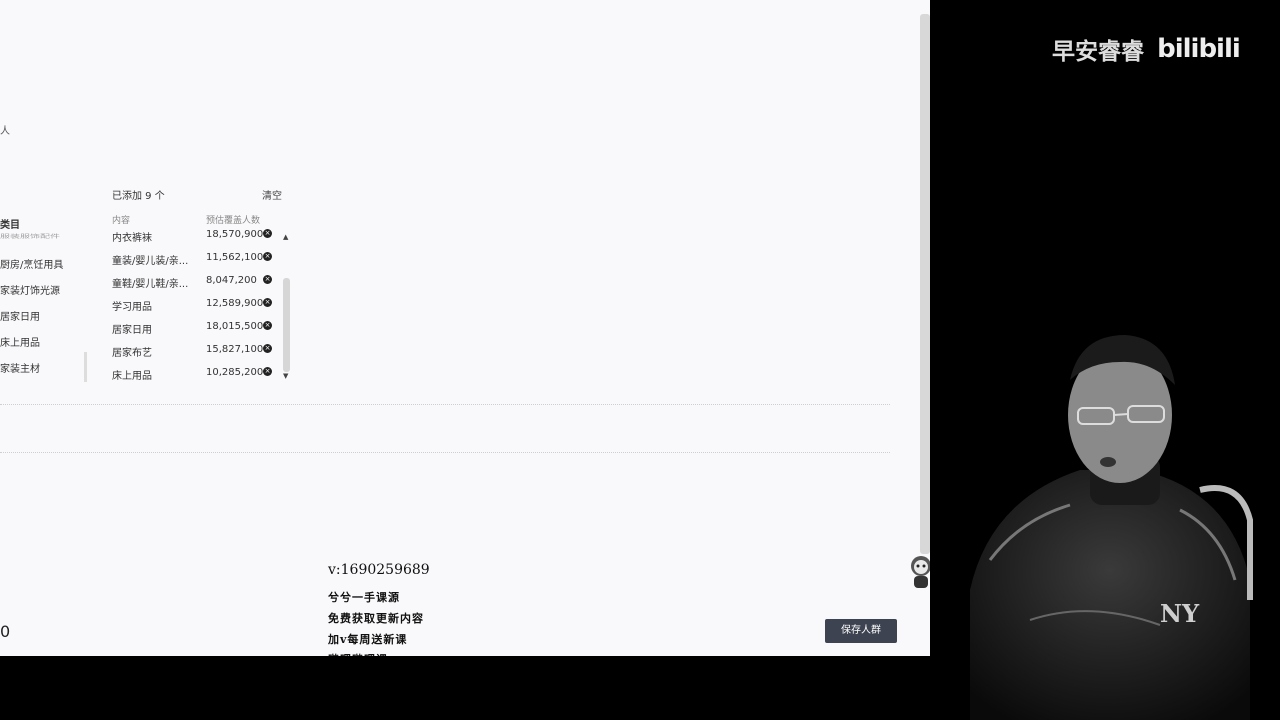 The width and height of the screenshot is (1280, 720). I want to click on selected-row-value: 18,015,500, so click(235, 326).